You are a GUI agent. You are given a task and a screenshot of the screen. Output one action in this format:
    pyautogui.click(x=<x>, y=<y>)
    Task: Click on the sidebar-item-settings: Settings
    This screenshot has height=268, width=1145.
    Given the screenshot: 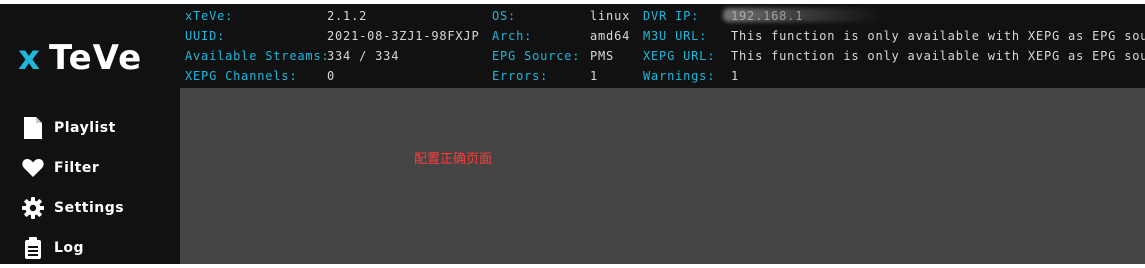 What is the action you would take?
    pyautogui.click(x=90, y=208)
    